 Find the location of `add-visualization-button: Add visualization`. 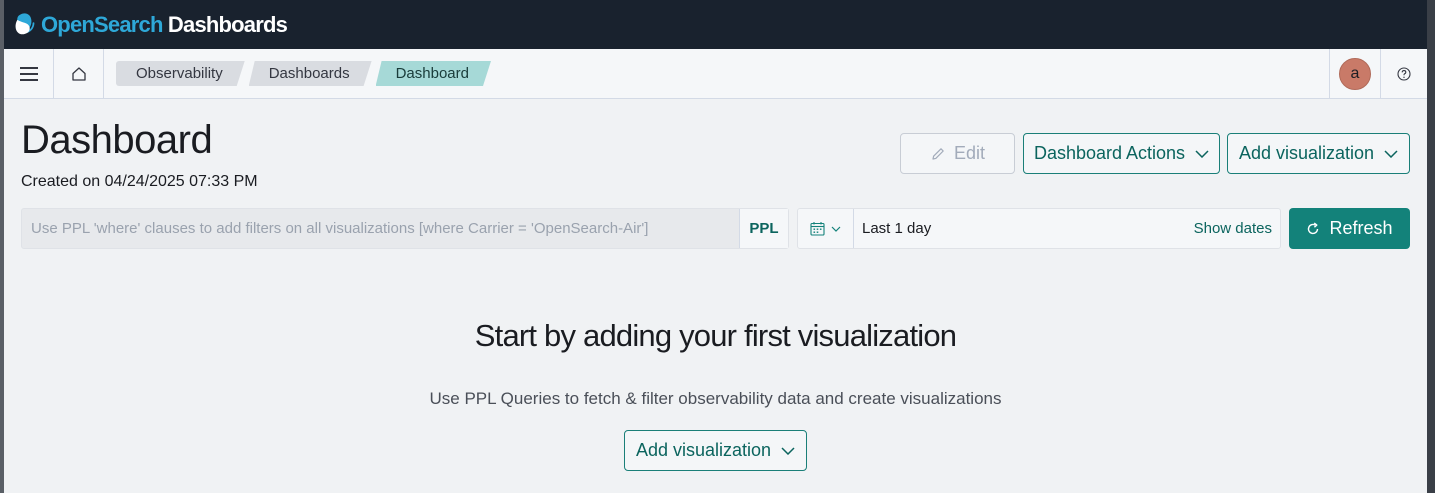

add-visualization-button: Add visualization is located at coordinates (1318, 153).